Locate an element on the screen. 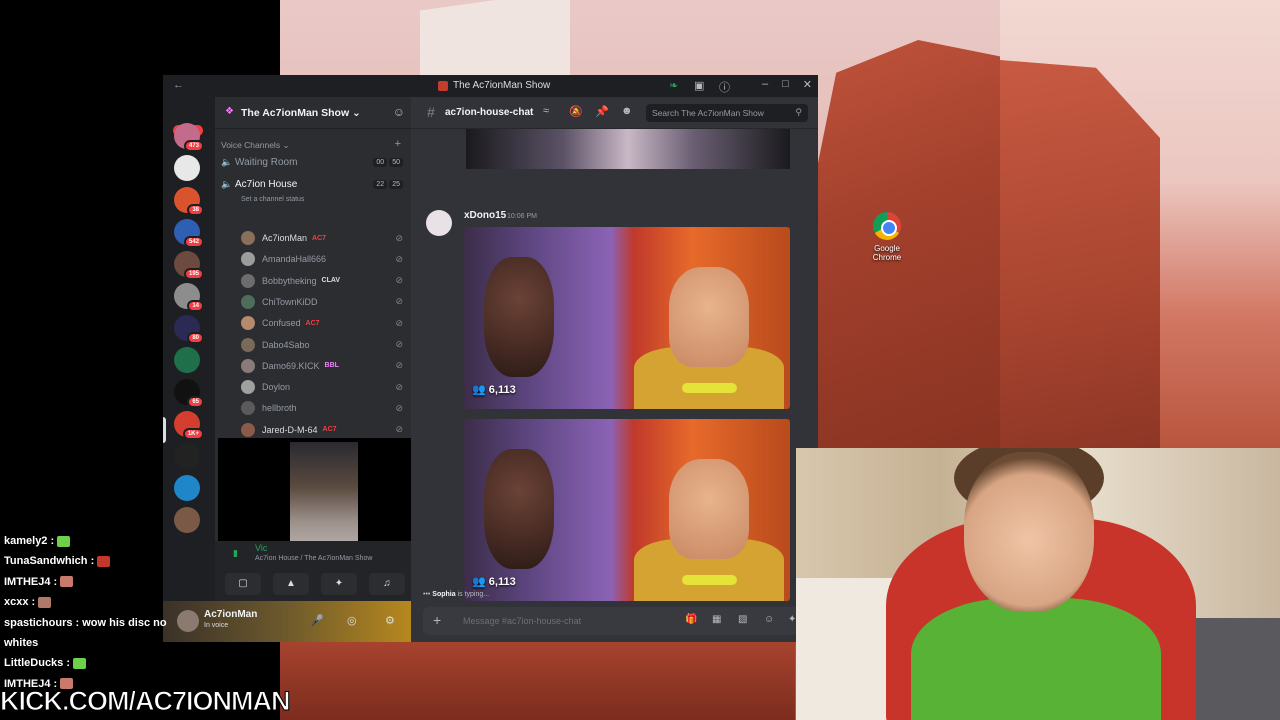 This screenshot has width=1280, height=720. message-timestamp: 10:06 PM is located at coordinates (522, 216).